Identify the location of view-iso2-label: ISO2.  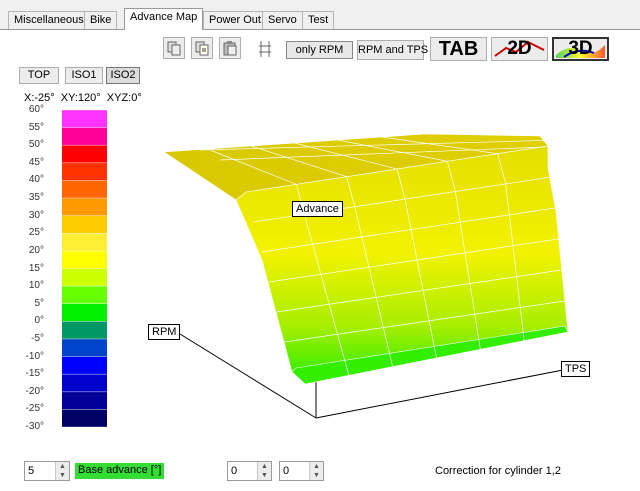
(123, 75).